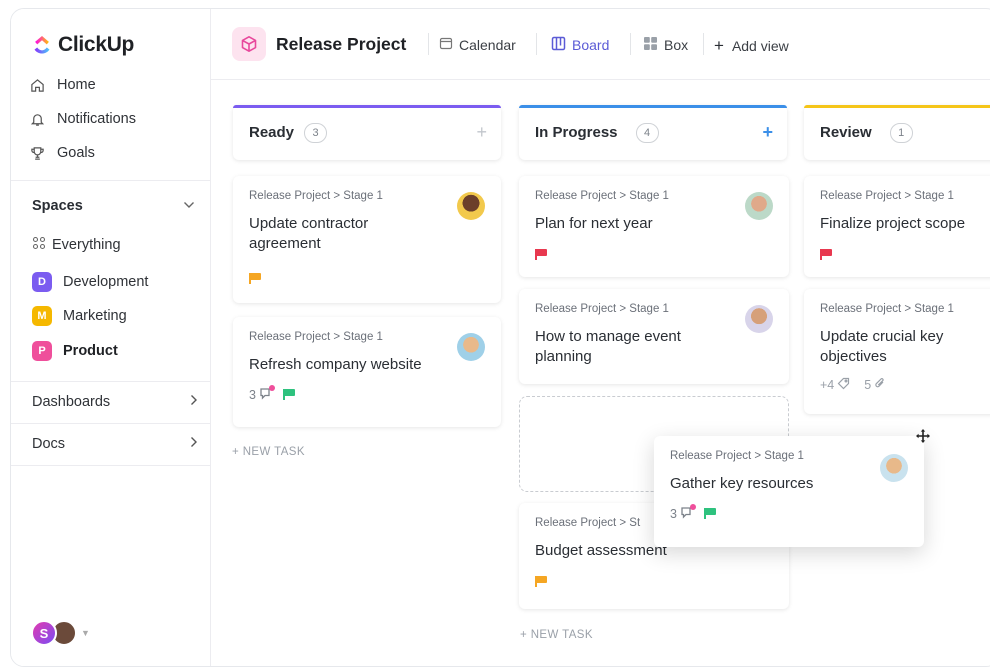  What do you see at coordinates (62, 153) in the screenshot?
I see `nav-goals: Goals` at bounding box center [62, 153].